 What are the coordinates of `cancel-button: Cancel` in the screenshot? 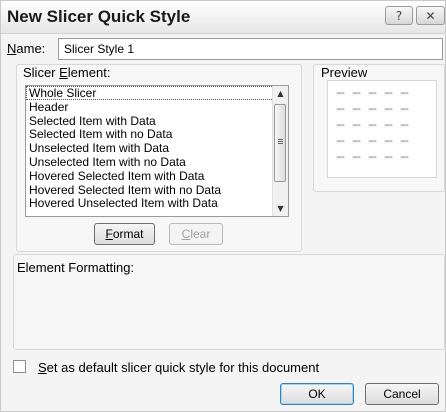 It's located at (402, 394).